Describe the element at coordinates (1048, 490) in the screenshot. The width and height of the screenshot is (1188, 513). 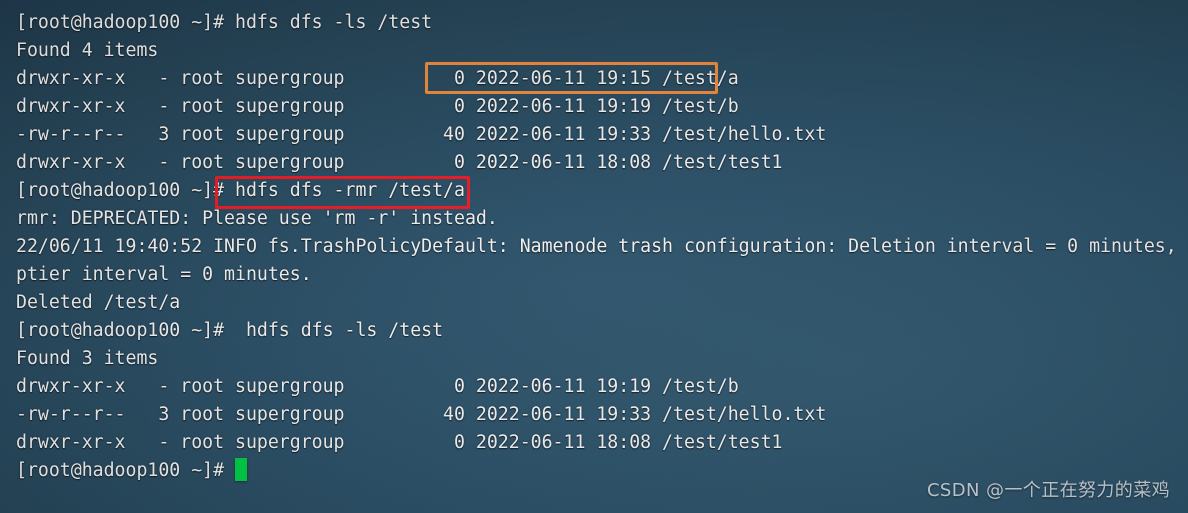
I see `csdn-watermark: CSDN @一个正在努力的菜鸡` at that location.